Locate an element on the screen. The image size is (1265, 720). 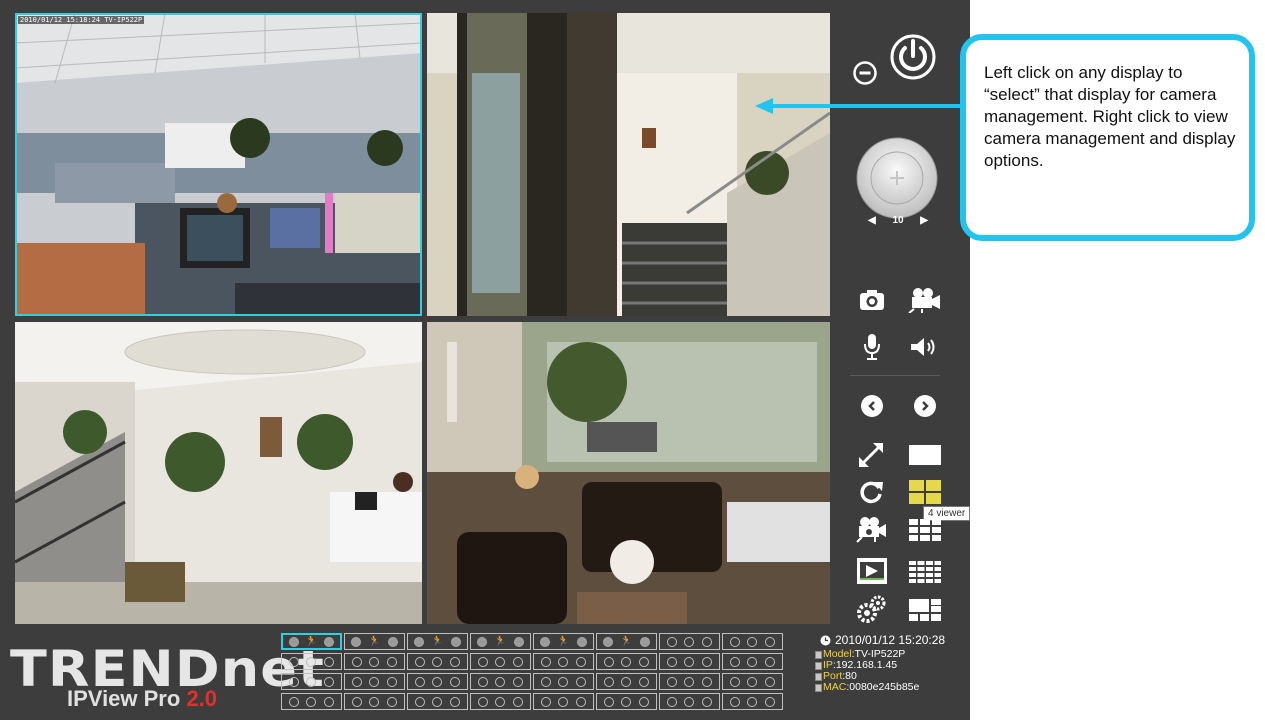
refresh-button is located at coordinates (871, 492).